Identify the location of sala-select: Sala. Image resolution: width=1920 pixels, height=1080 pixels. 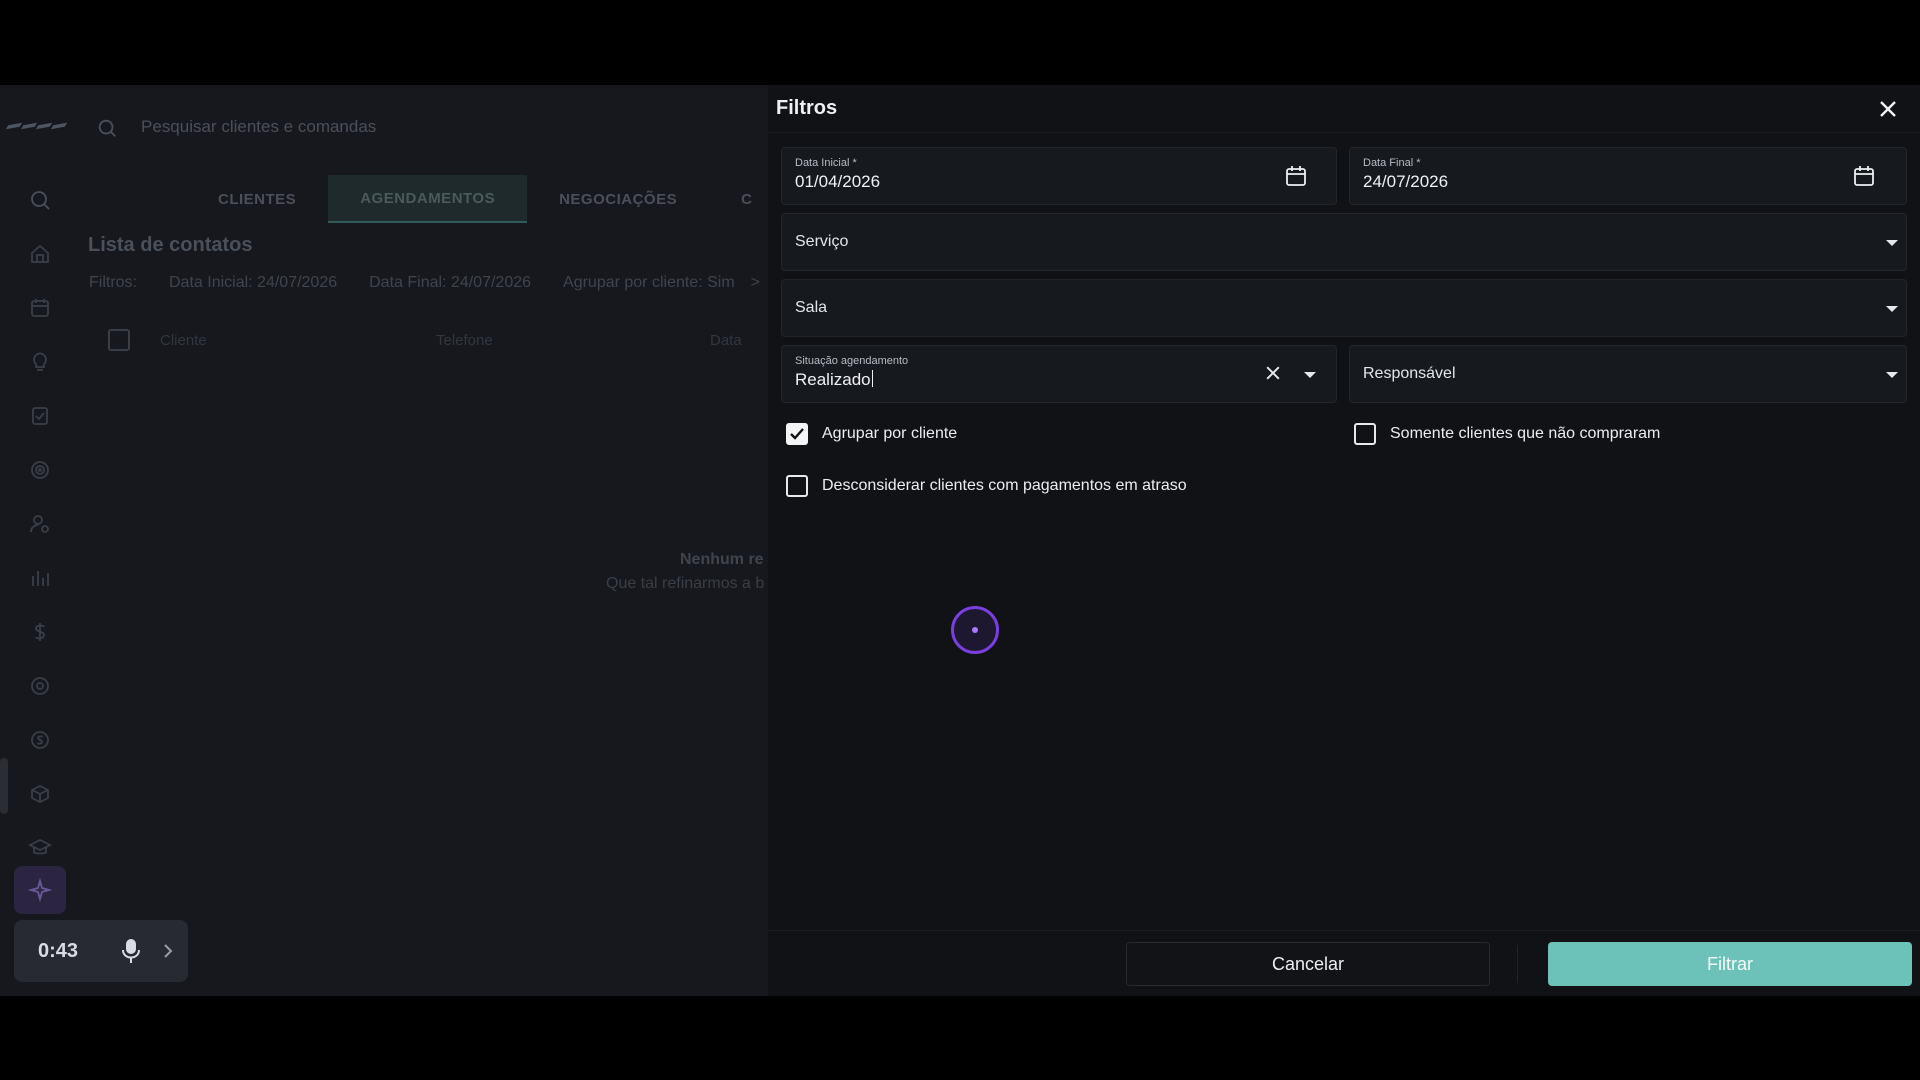
(1344, 308).